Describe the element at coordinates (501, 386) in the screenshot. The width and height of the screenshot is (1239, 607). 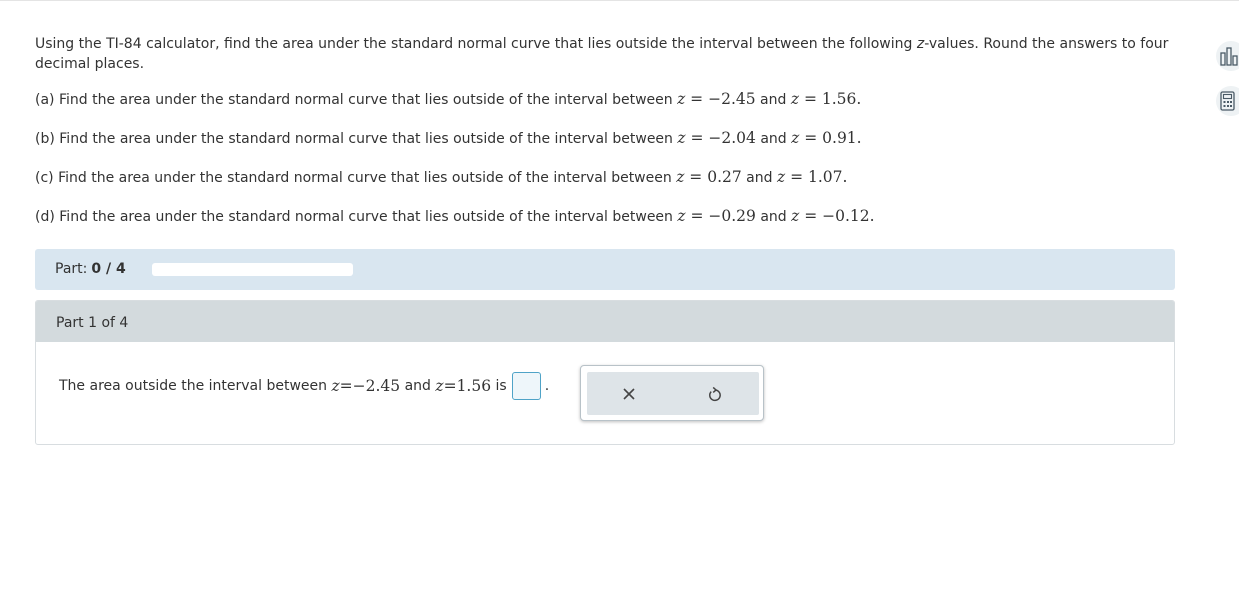
I see `is-text: is` at that location.